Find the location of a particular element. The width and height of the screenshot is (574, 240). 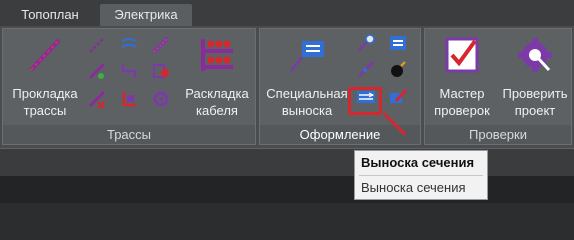

special-callout-label-2: выноска is located at coordinates (307, 110).